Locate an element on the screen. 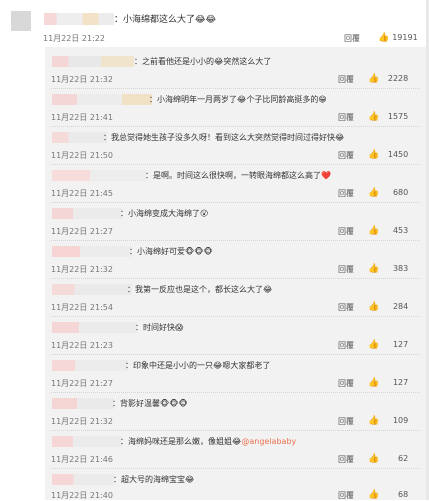 The image size is (429, 501). reply-text: ：是啊。时间这么很快啊，一转眼海绵都这么高了❤️ is located at coordinates (238, 175).